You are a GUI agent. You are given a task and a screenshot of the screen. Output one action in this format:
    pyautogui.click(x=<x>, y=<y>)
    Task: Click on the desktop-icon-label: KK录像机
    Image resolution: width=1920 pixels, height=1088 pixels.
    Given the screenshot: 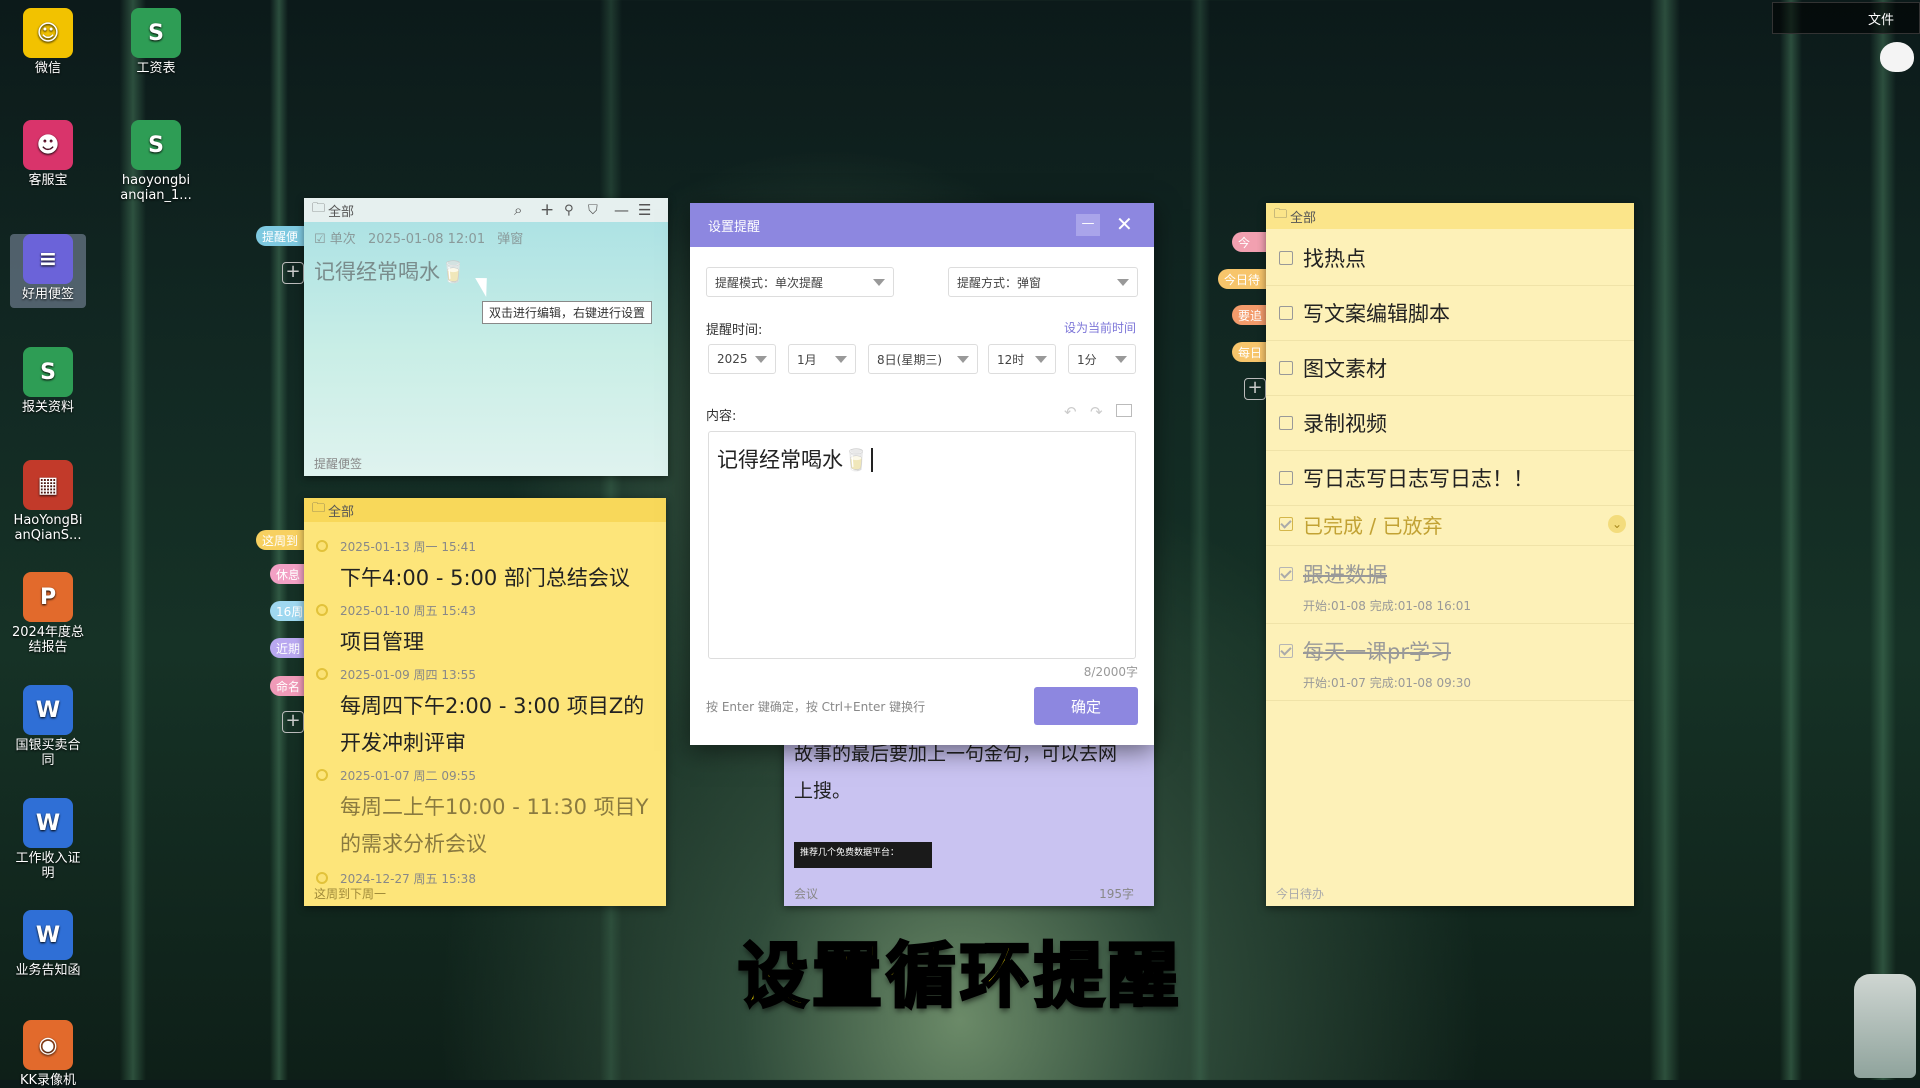 What is the action you would take?
    pyautogui.click(x=48, y=1080)
    